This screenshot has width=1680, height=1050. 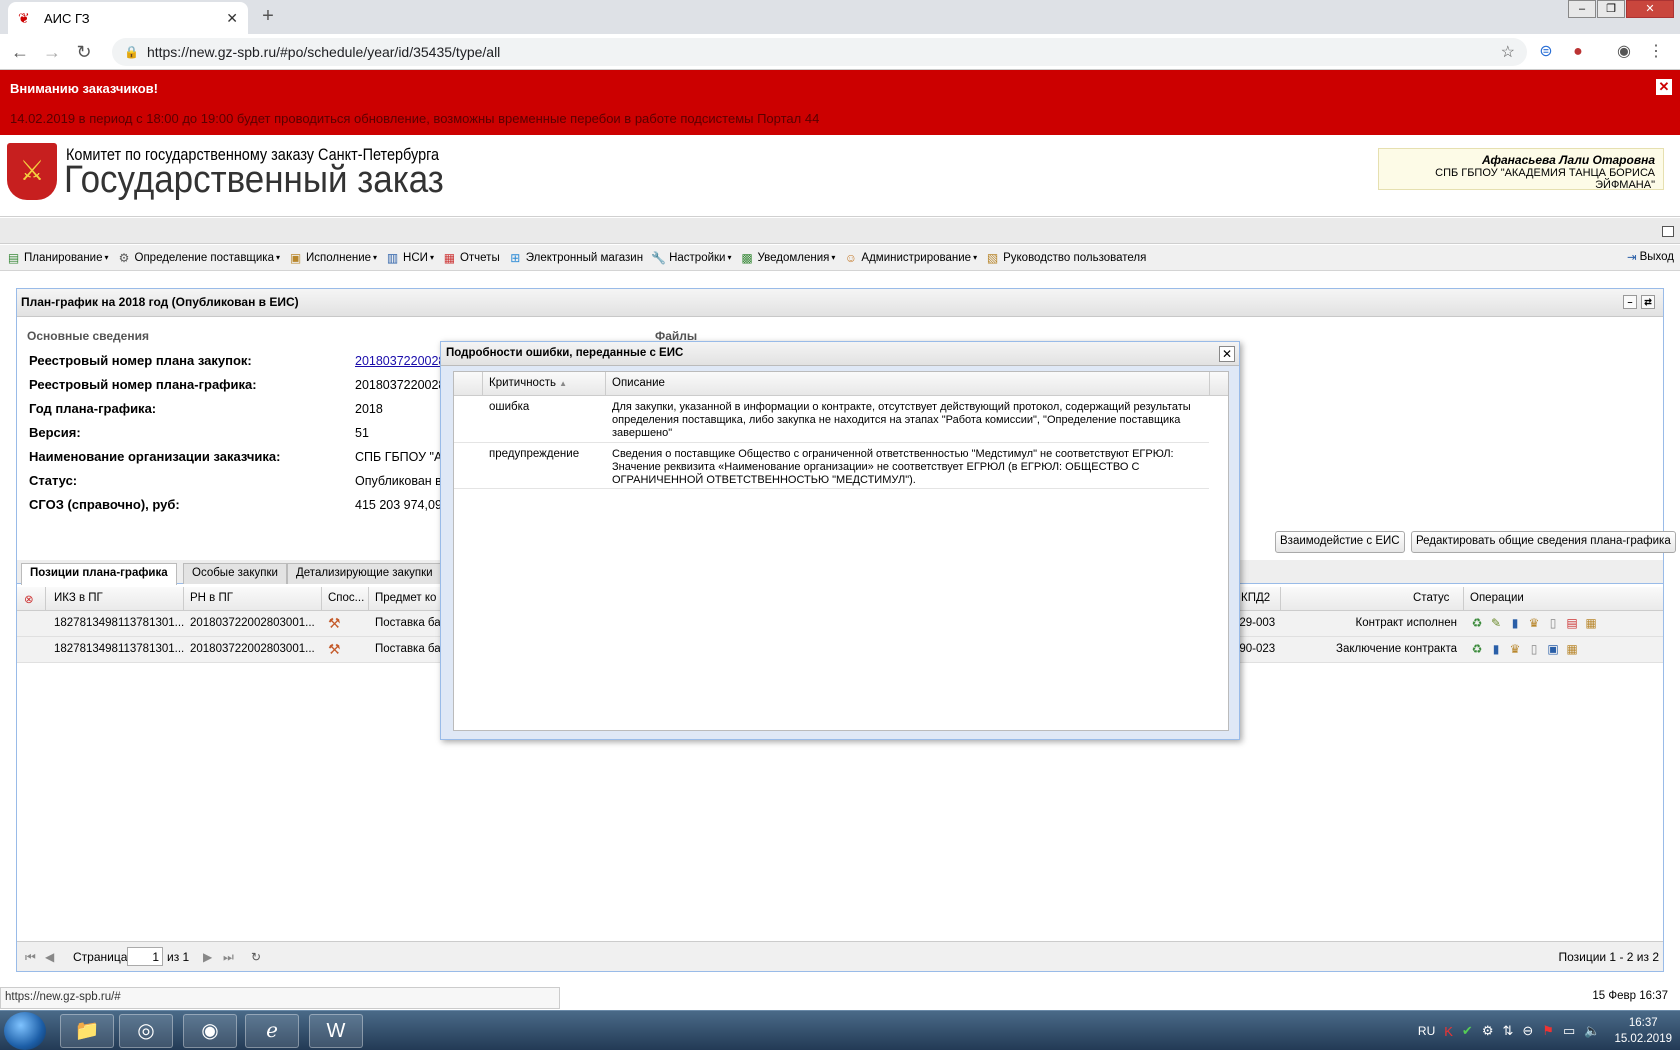 I want to click on kaspersky-icon: K, so click(x=1448, y=1031).